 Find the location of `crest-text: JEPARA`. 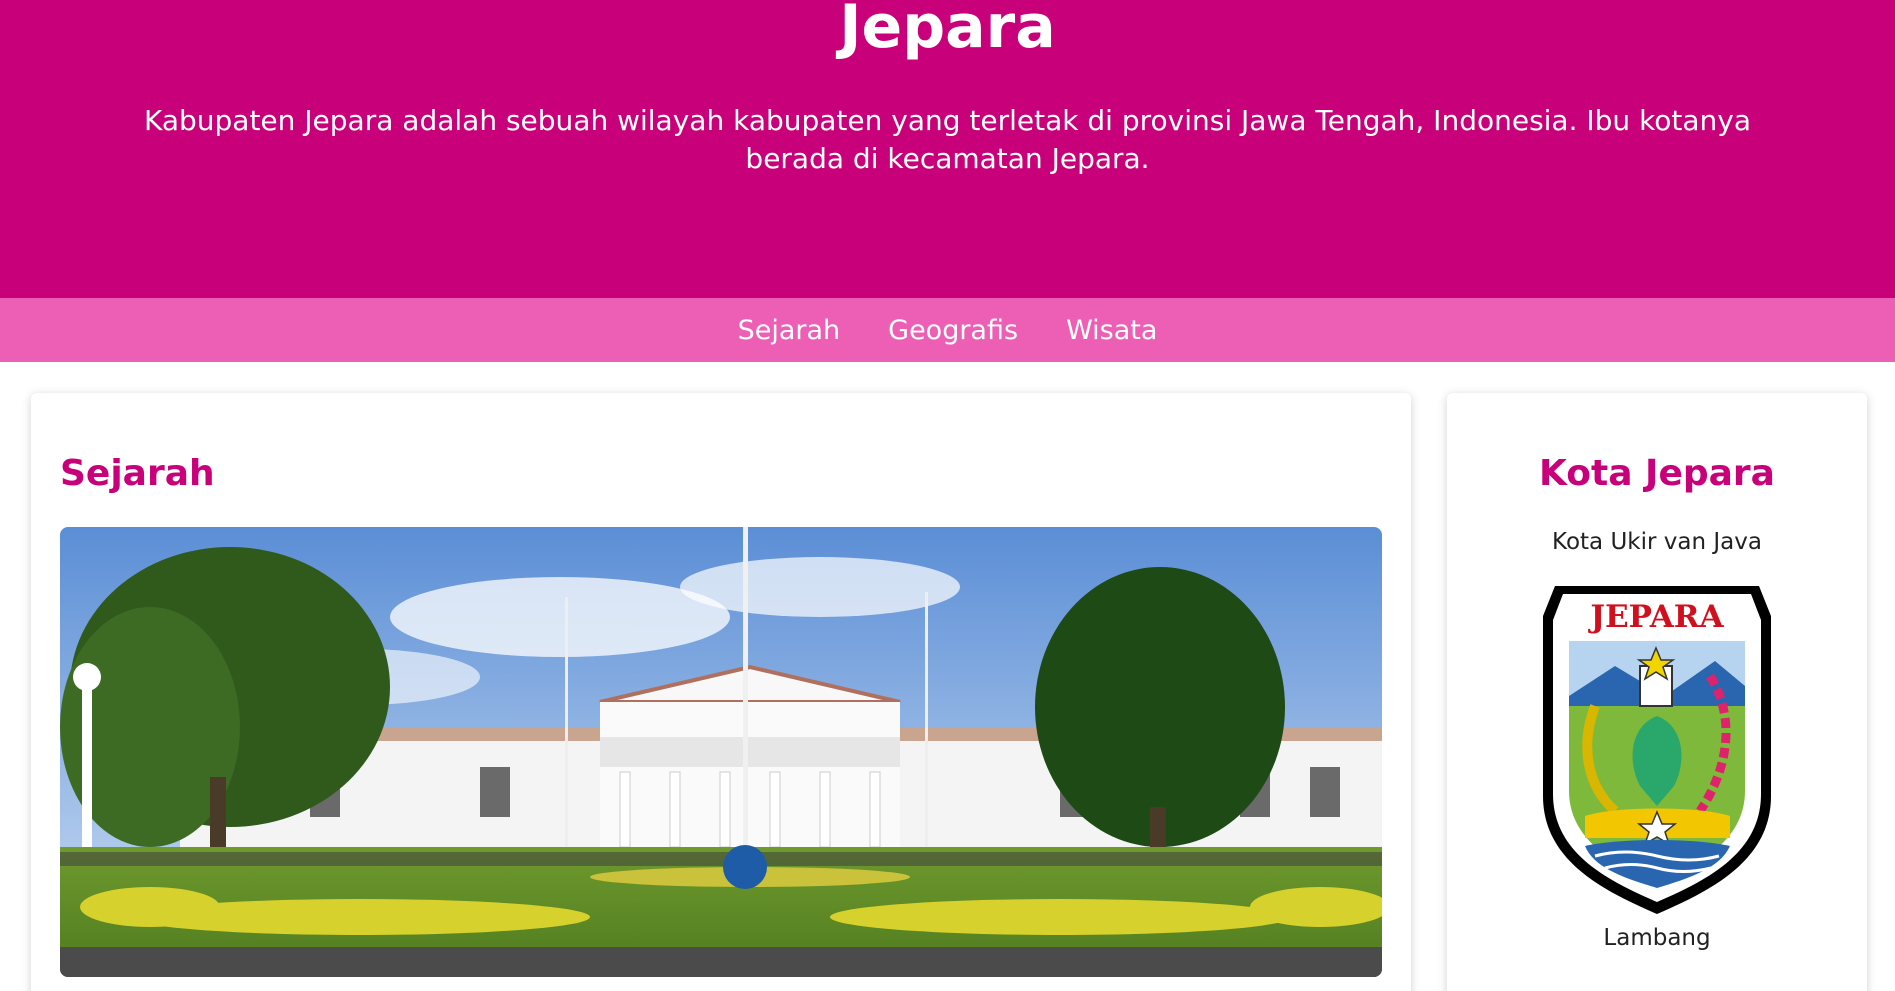

crest-text: JEPARA is located at coordinates (1655, 617).